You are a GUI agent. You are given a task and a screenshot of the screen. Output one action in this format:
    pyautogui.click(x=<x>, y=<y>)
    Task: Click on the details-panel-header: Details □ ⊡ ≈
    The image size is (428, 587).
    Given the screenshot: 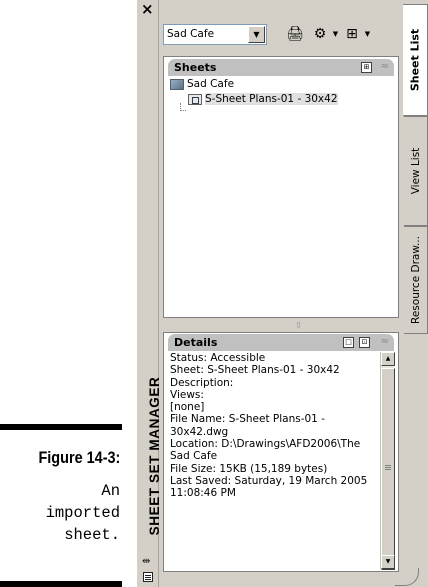 What is the action you would take?
    pyautogui.click(x=281, y=342)
    